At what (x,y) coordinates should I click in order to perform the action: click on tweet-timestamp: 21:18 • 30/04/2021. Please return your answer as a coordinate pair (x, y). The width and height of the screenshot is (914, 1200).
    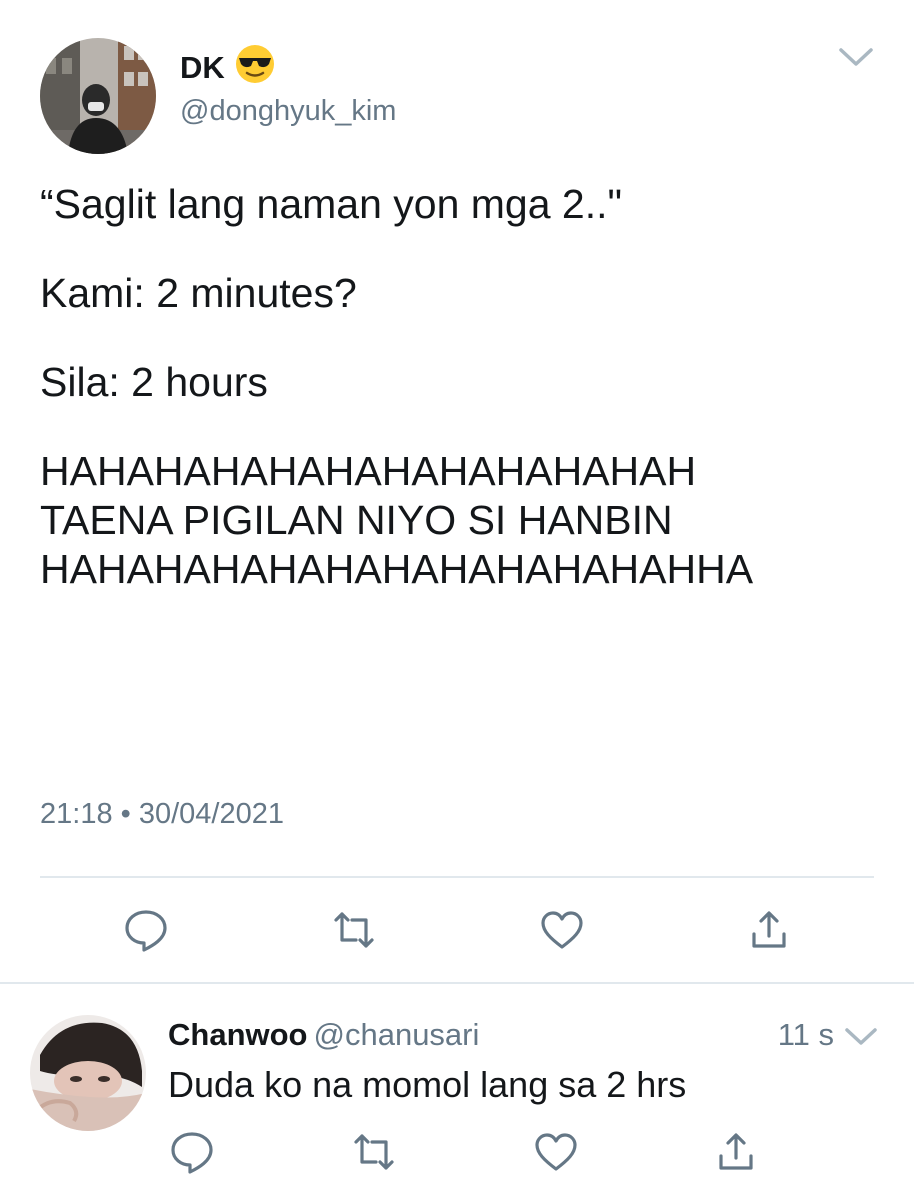
    Looking at the image, I should click on (162, 814).